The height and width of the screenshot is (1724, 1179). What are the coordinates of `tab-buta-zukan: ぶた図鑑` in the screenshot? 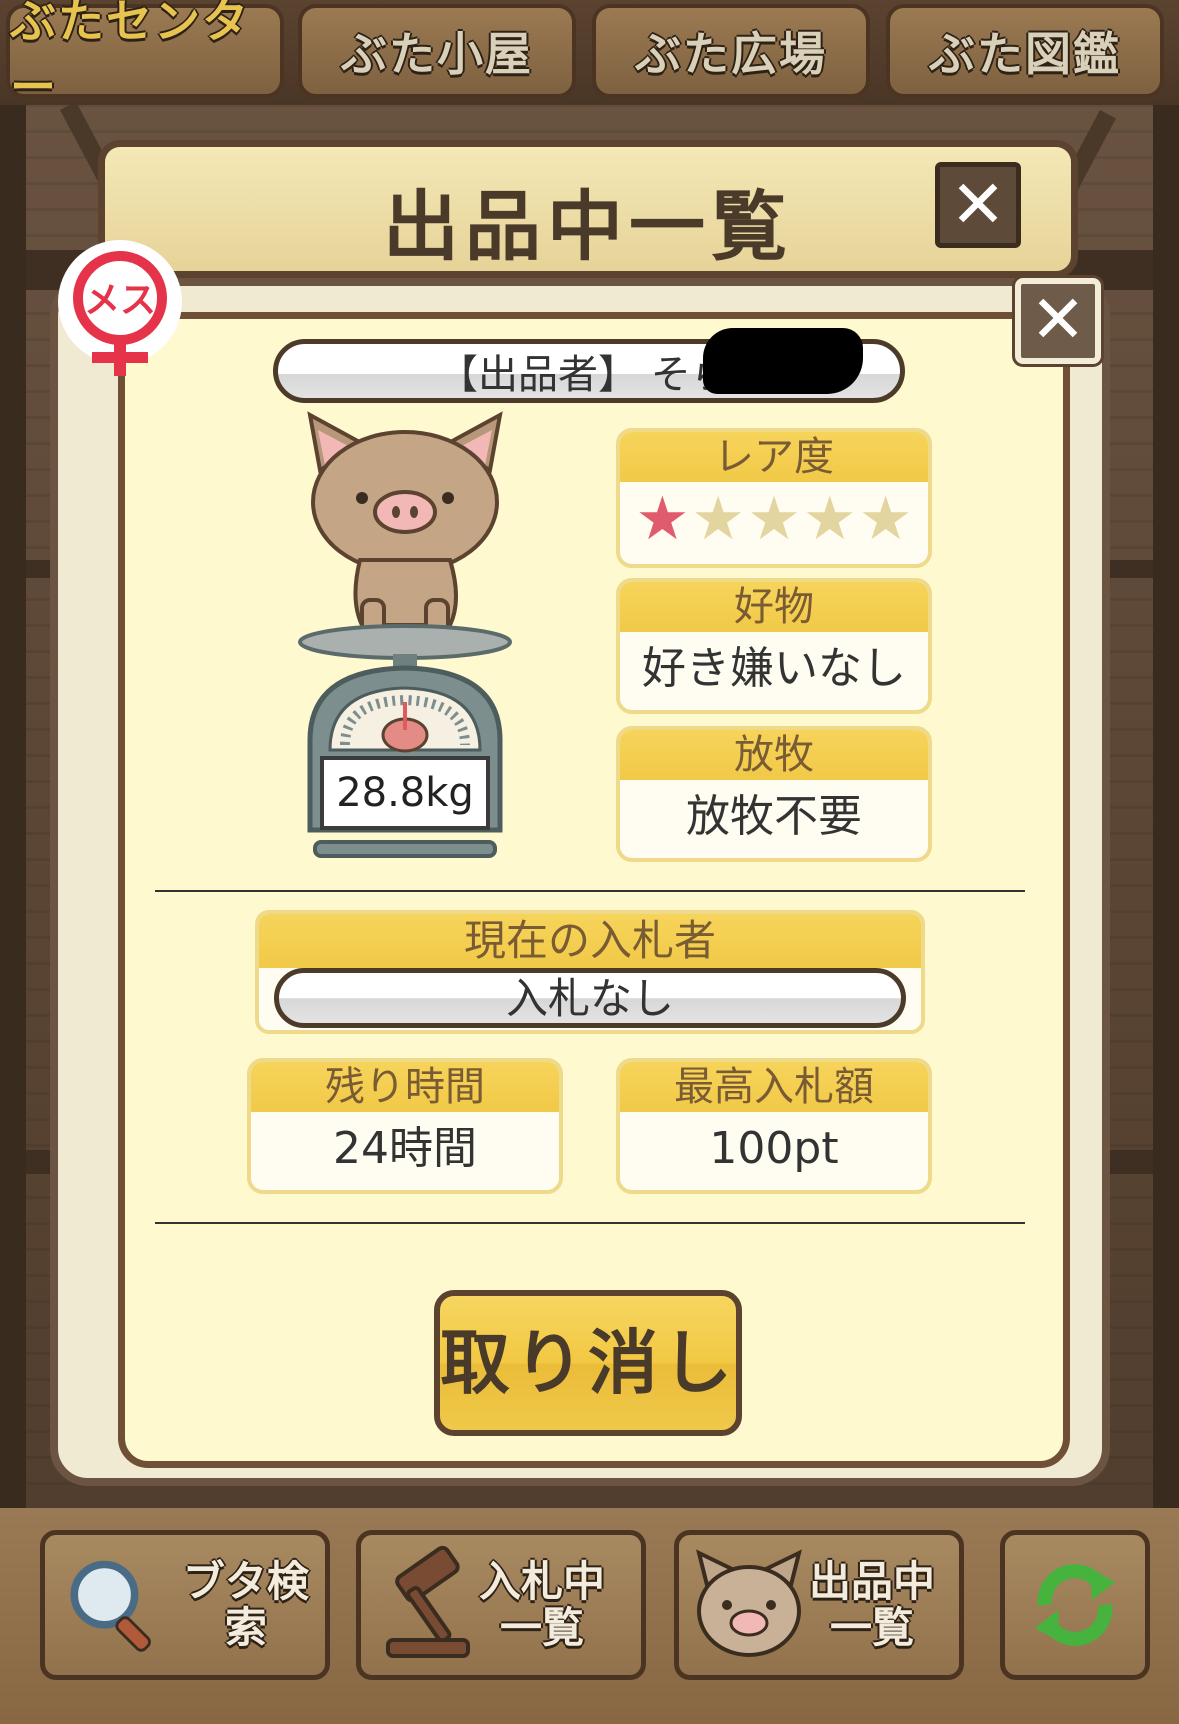 It's located at (1025, 51).